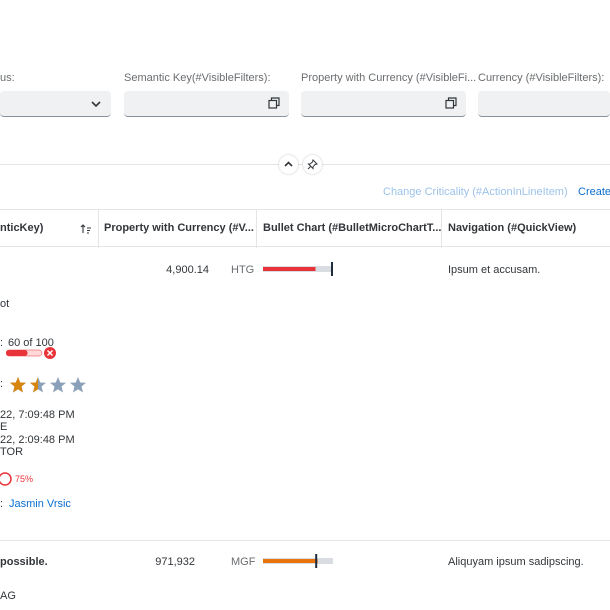 This screenshot has height=610, width=610. What do you see at coordinates (4, 427) in the screenshot?
I see `date-suffix-1: E` at bounding box center [4, 427].